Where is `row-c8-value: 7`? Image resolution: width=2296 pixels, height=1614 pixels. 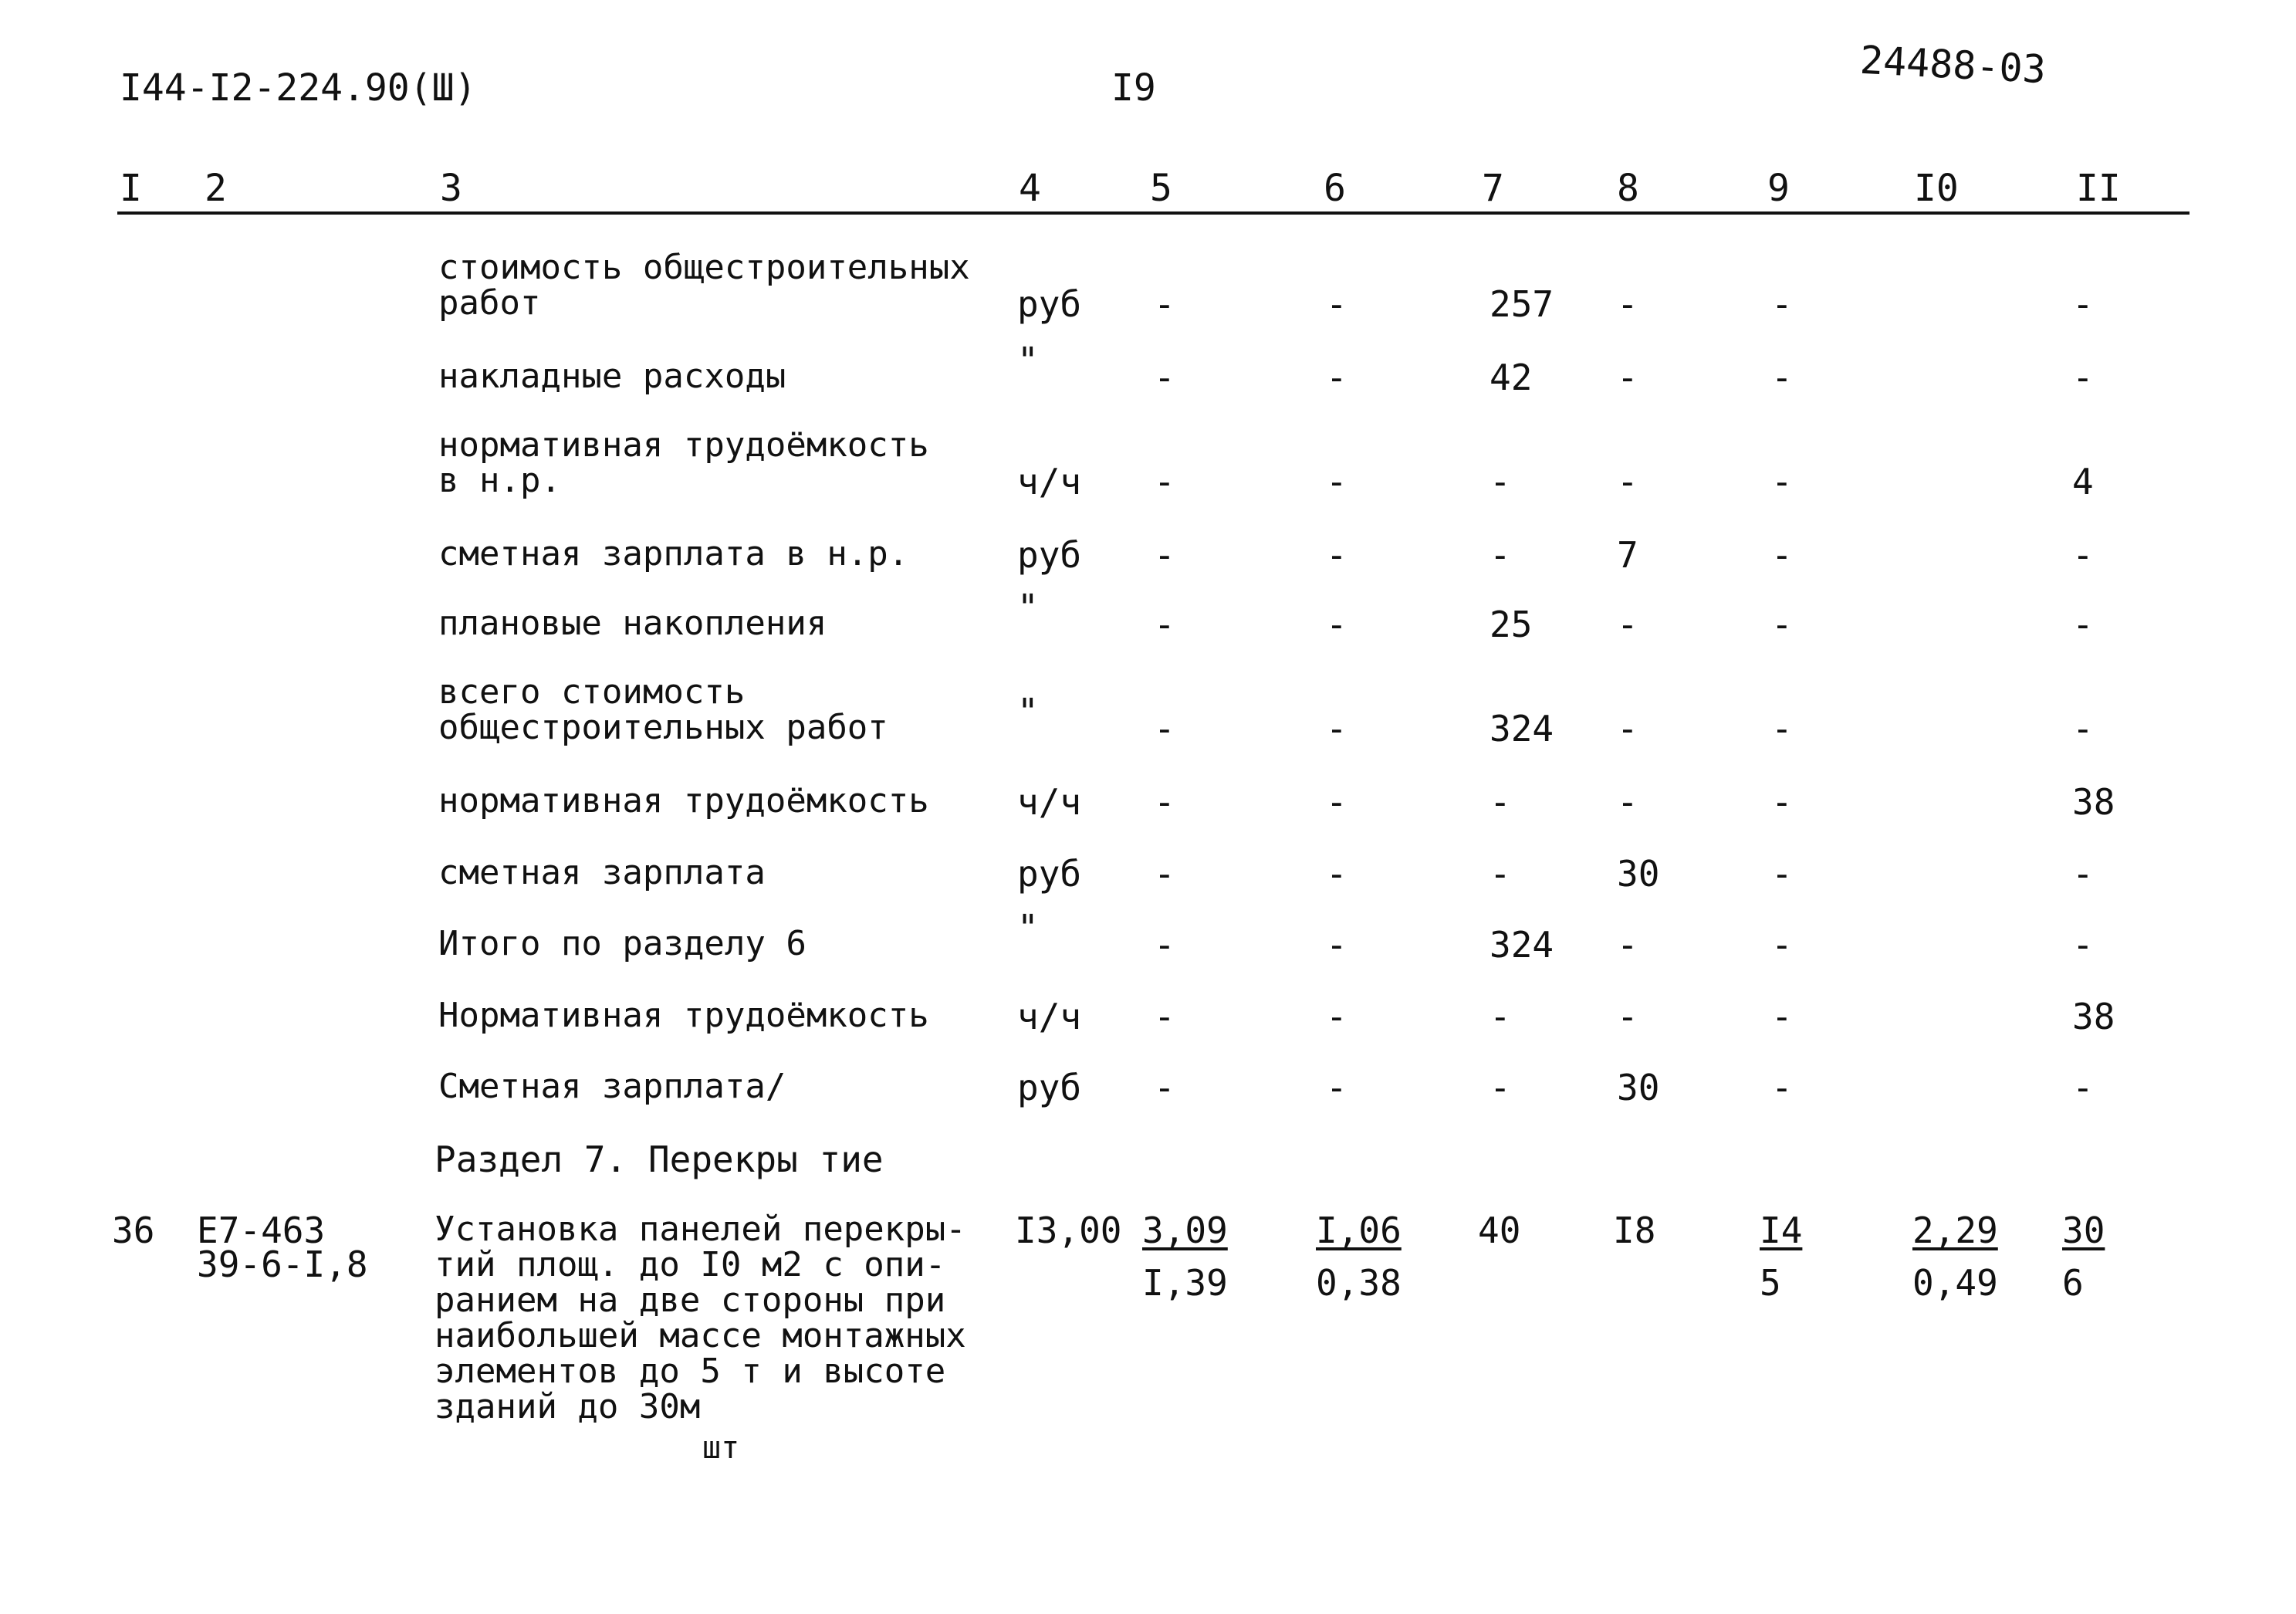 row-c8-value: 7 is located at coordinates (1627, 555).